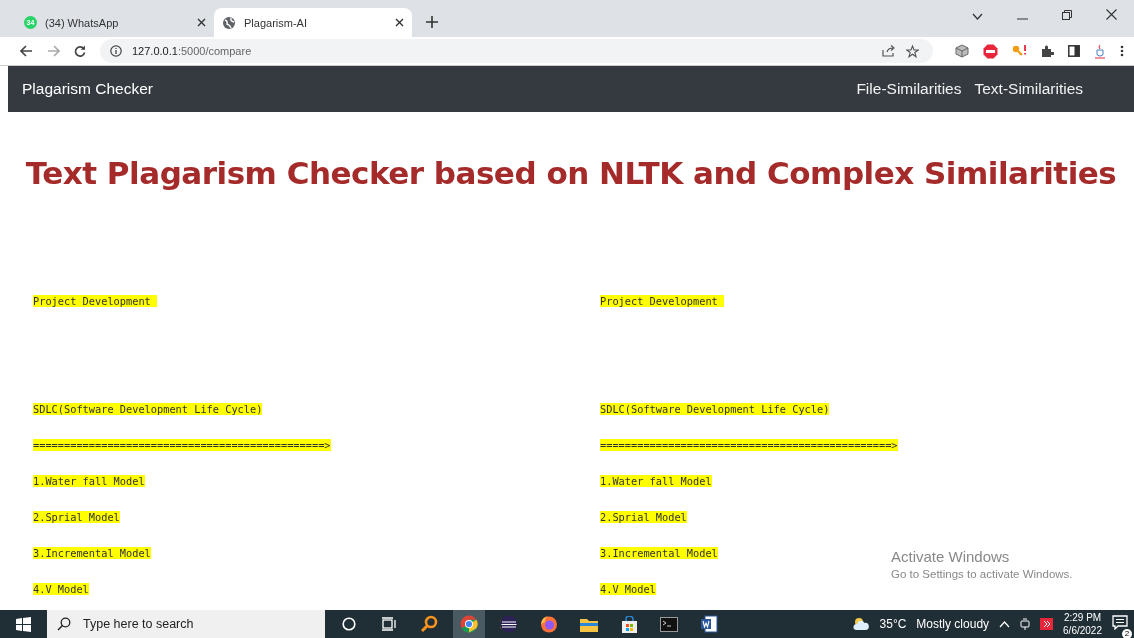  I want to click on star-icon, so click(912, 51).